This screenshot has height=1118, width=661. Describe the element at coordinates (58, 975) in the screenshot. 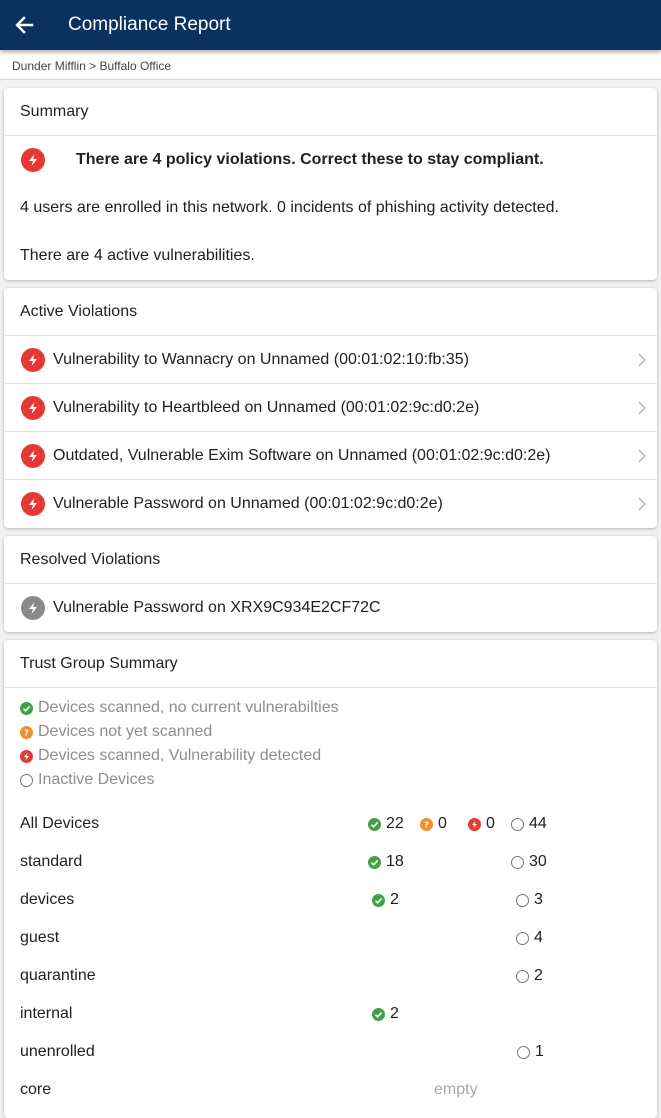

I see `group-name: quarantine` at that location.